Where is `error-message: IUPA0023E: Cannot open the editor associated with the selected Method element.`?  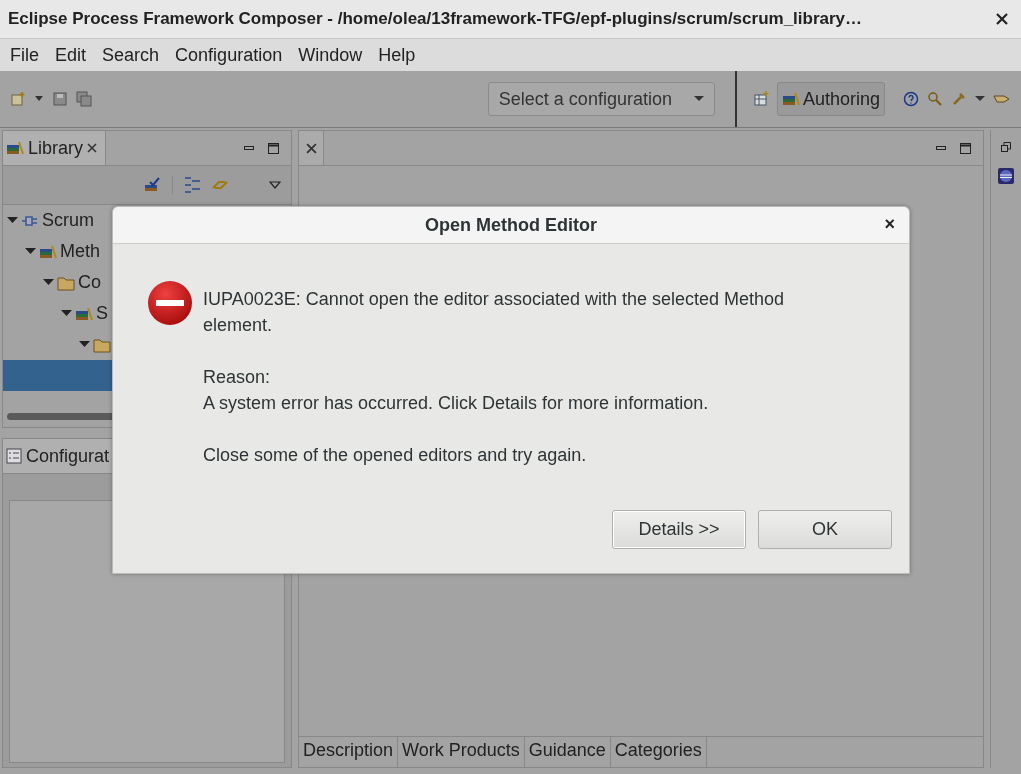
error-message: IUPA0023E: Cannot open the editor associated with the selected Method element. is located at coordinates (494, 312).